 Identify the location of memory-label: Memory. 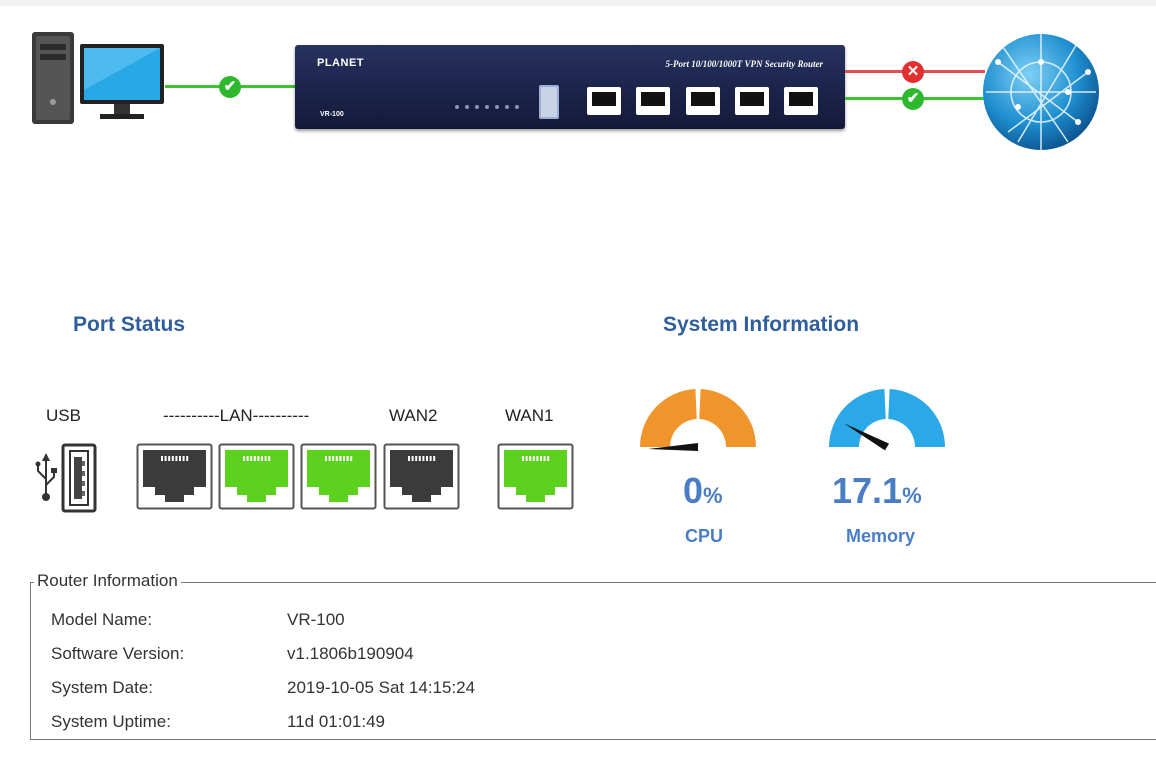
(881, 536).